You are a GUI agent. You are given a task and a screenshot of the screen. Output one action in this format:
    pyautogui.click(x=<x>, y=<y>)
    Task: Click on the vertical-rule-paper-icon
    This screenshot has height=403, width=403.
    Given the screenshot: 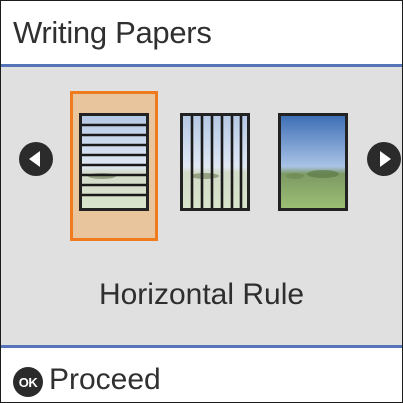 What is the action you would take?
    pyautogui.click(x=215, y=162)
    